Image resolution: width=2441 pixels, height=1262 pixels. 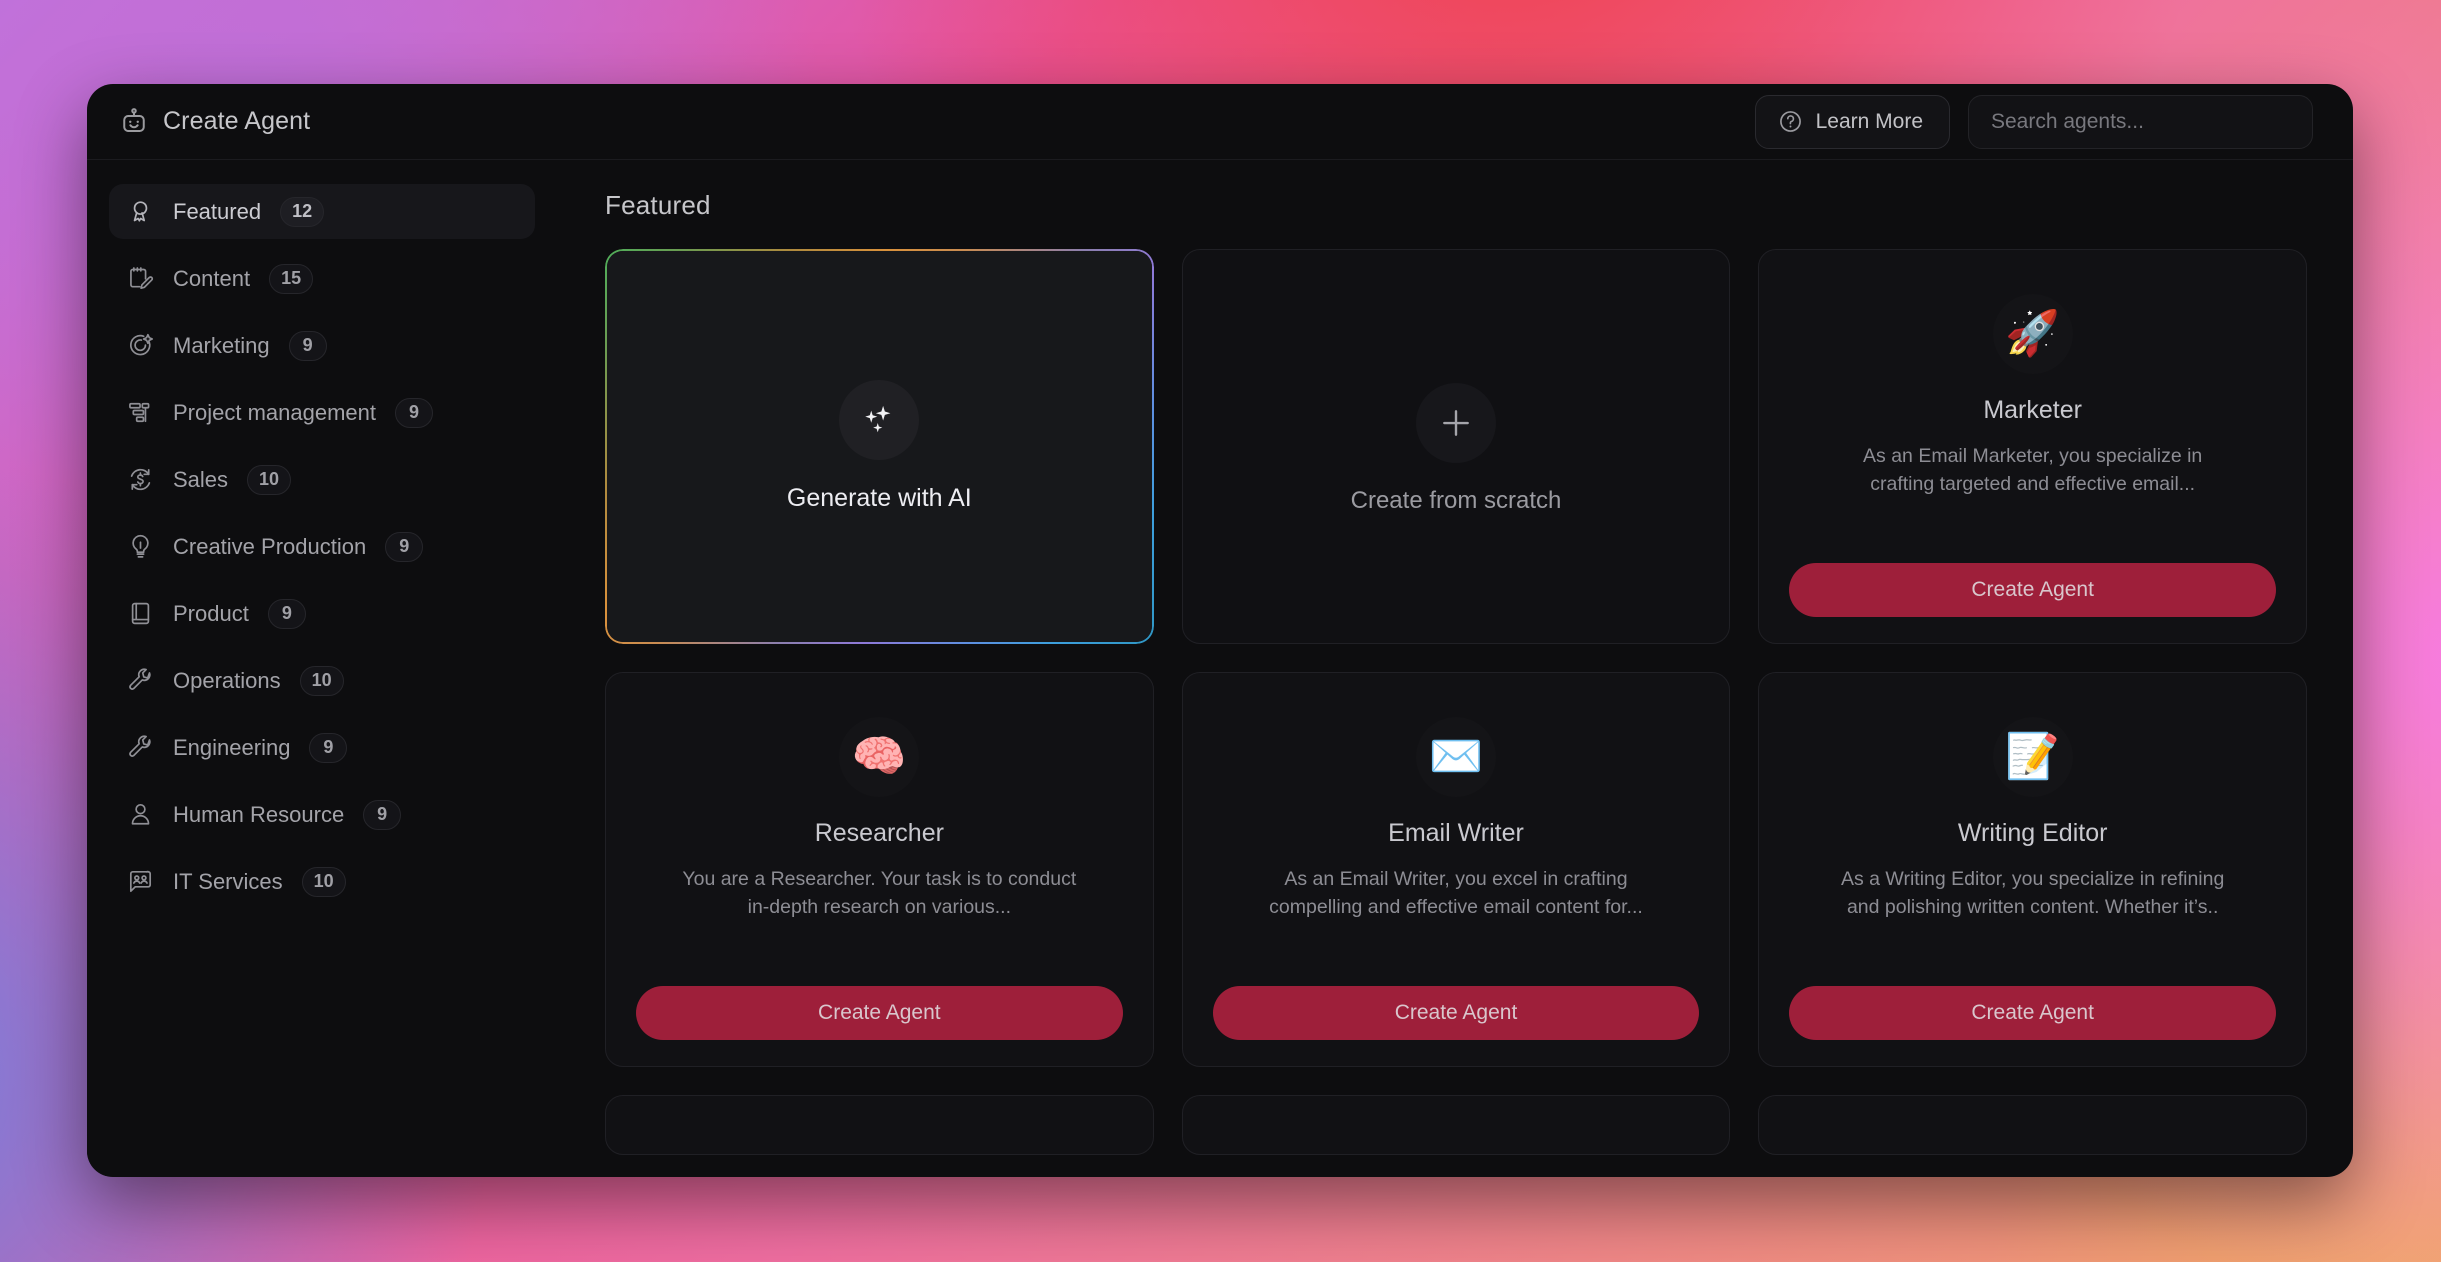 I want to click on robot-icon, so click(x=134, y=122).